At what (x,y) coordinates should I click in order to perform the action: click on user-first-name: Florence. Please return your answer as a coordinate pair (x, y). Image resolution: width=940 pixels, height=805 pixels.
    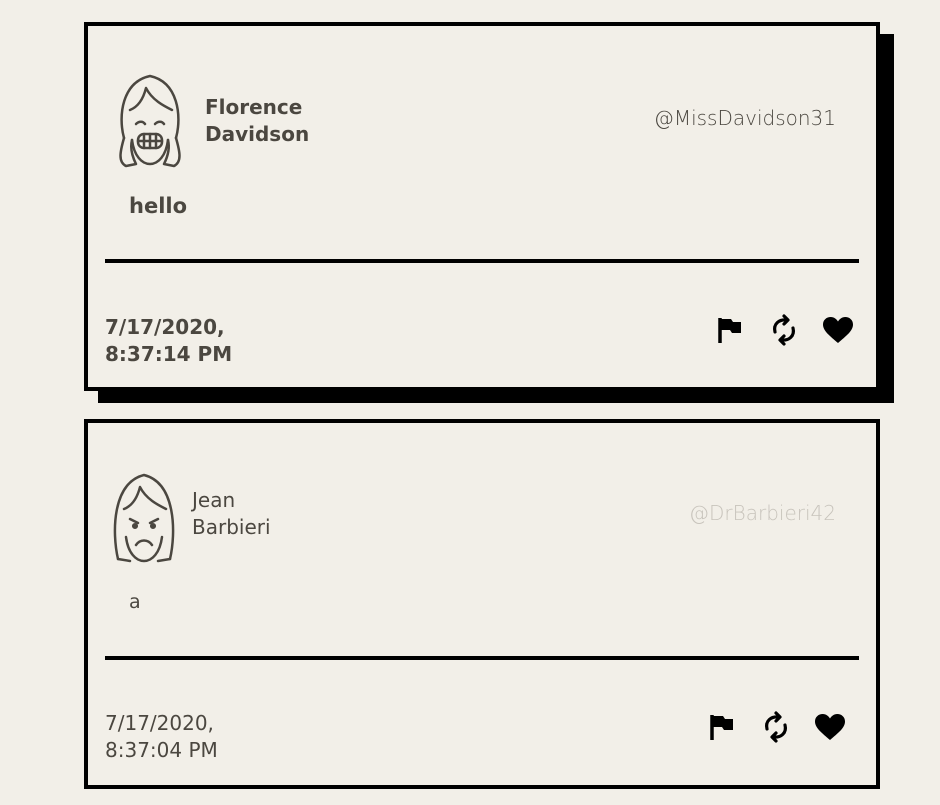
    Looking at the image, I should click on (254, 107).